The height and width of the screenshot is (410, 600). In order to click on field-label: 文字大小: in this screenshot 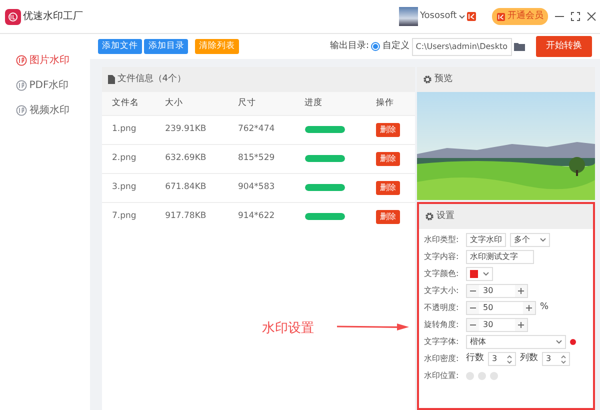, I will do `click(442, 291)`.